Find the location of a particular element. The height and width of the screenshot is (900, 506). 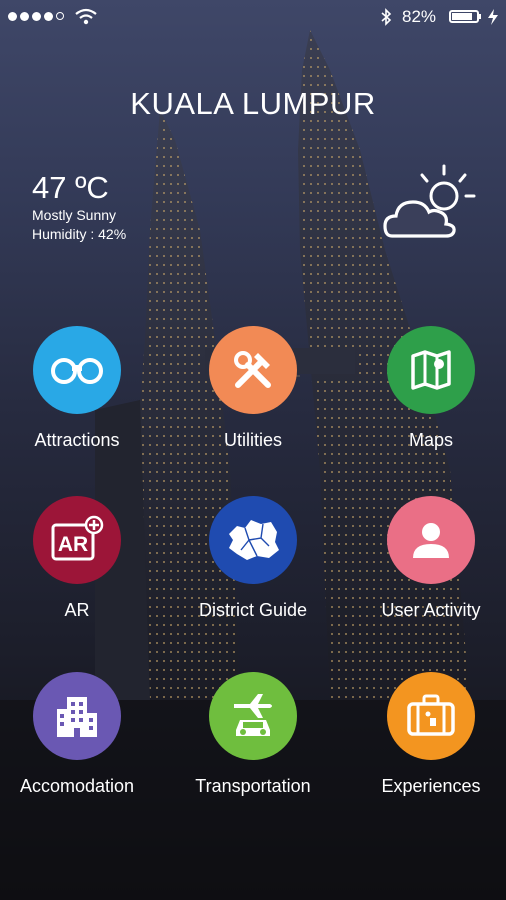

suitcase-icon is located at coordinates (431, 715).